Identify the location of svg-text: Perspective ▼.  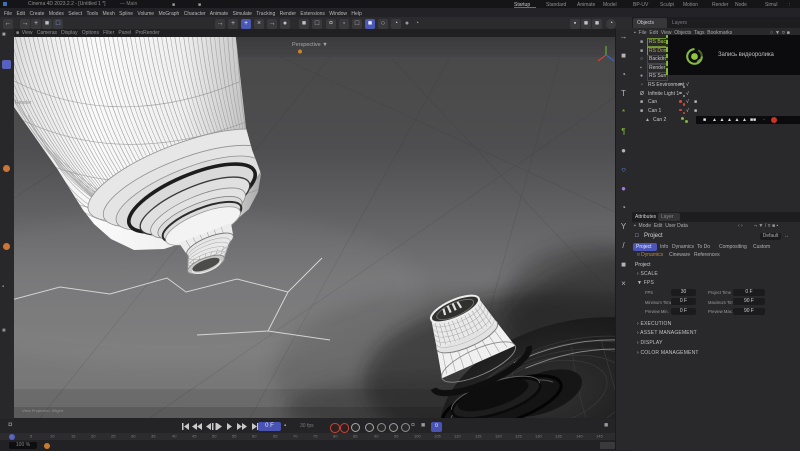
(310, 45).